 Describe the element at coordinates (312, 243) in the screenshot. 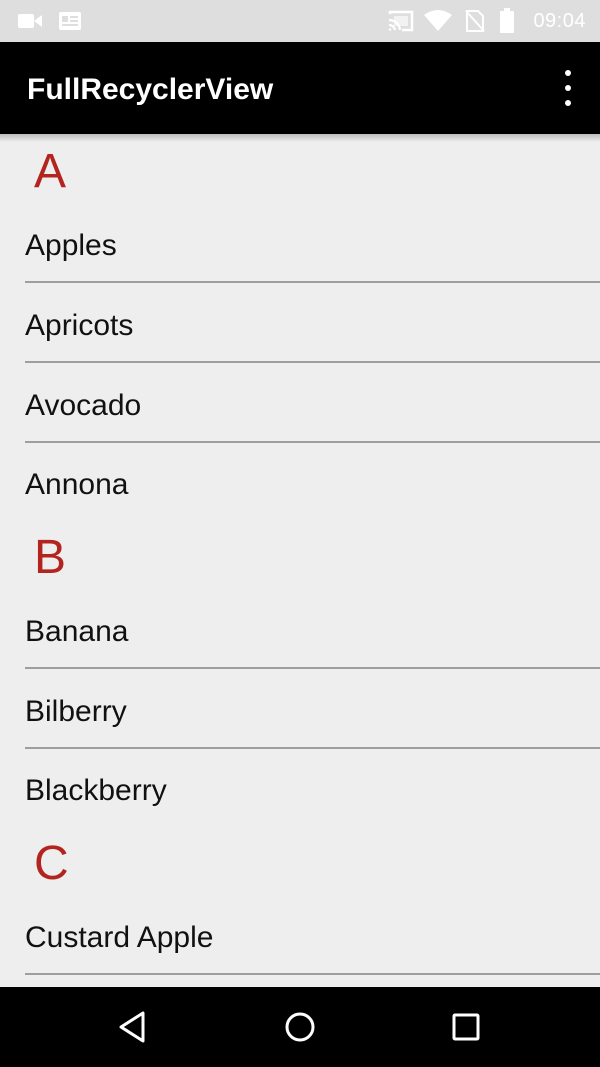

I see `list-item: Apples` at that location.